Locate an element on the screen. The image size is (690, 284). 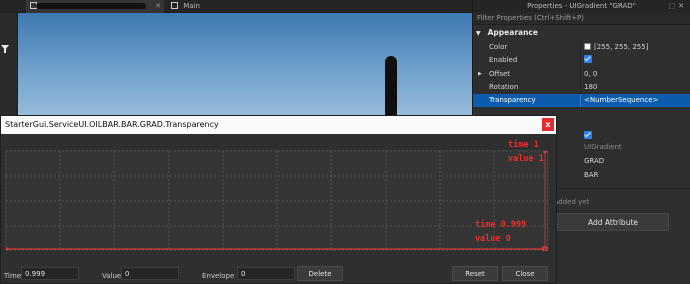
tab-main: Main is located at coordinates (192, 6).